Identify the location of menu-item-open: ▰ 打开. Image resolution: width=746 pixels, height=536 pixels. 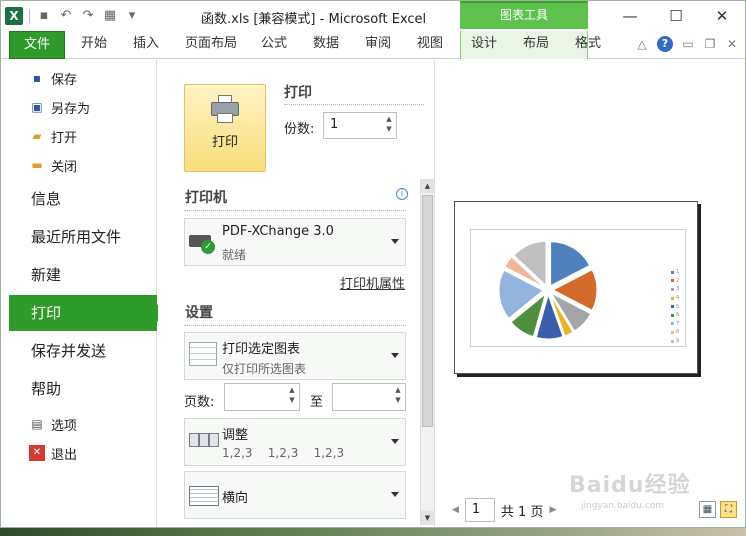
(53, 136).